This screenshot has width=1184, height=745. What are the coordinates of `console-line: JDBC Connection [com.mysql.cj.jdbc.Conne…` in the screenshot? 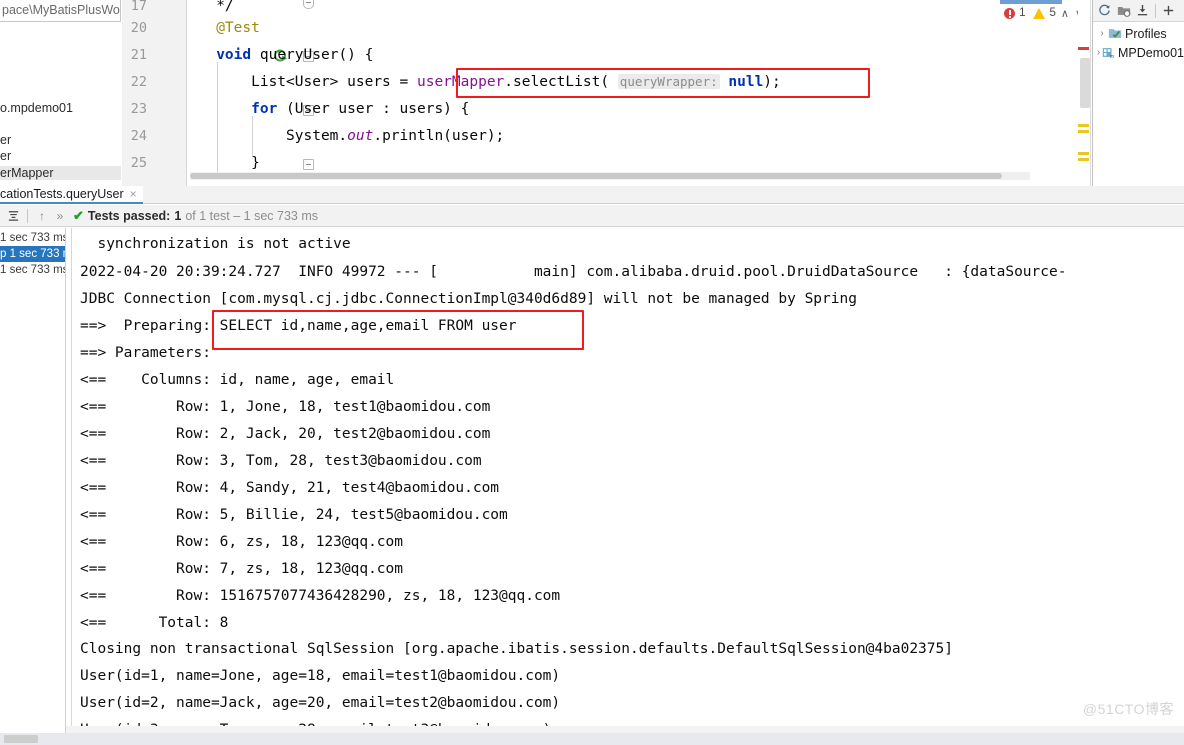 It's located at (468, 299).